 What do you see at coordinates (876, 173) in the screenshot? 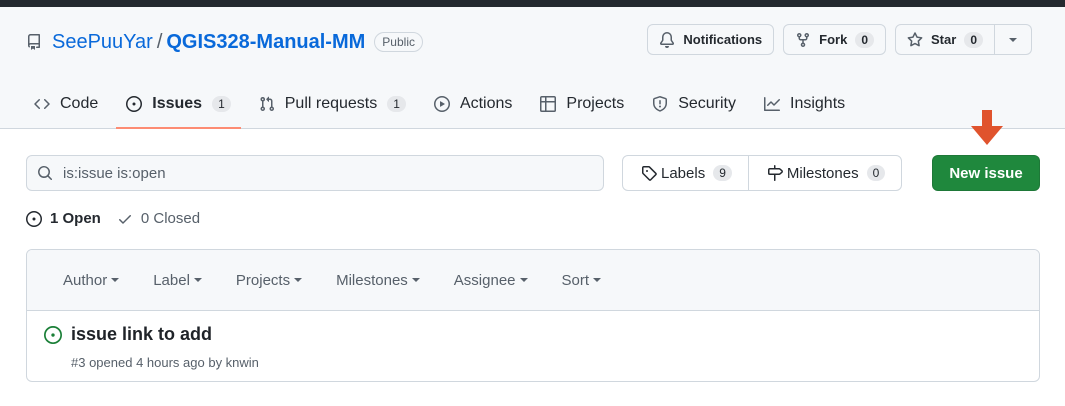
I see `milestones-count: 0` at bounding box center [876, 173].